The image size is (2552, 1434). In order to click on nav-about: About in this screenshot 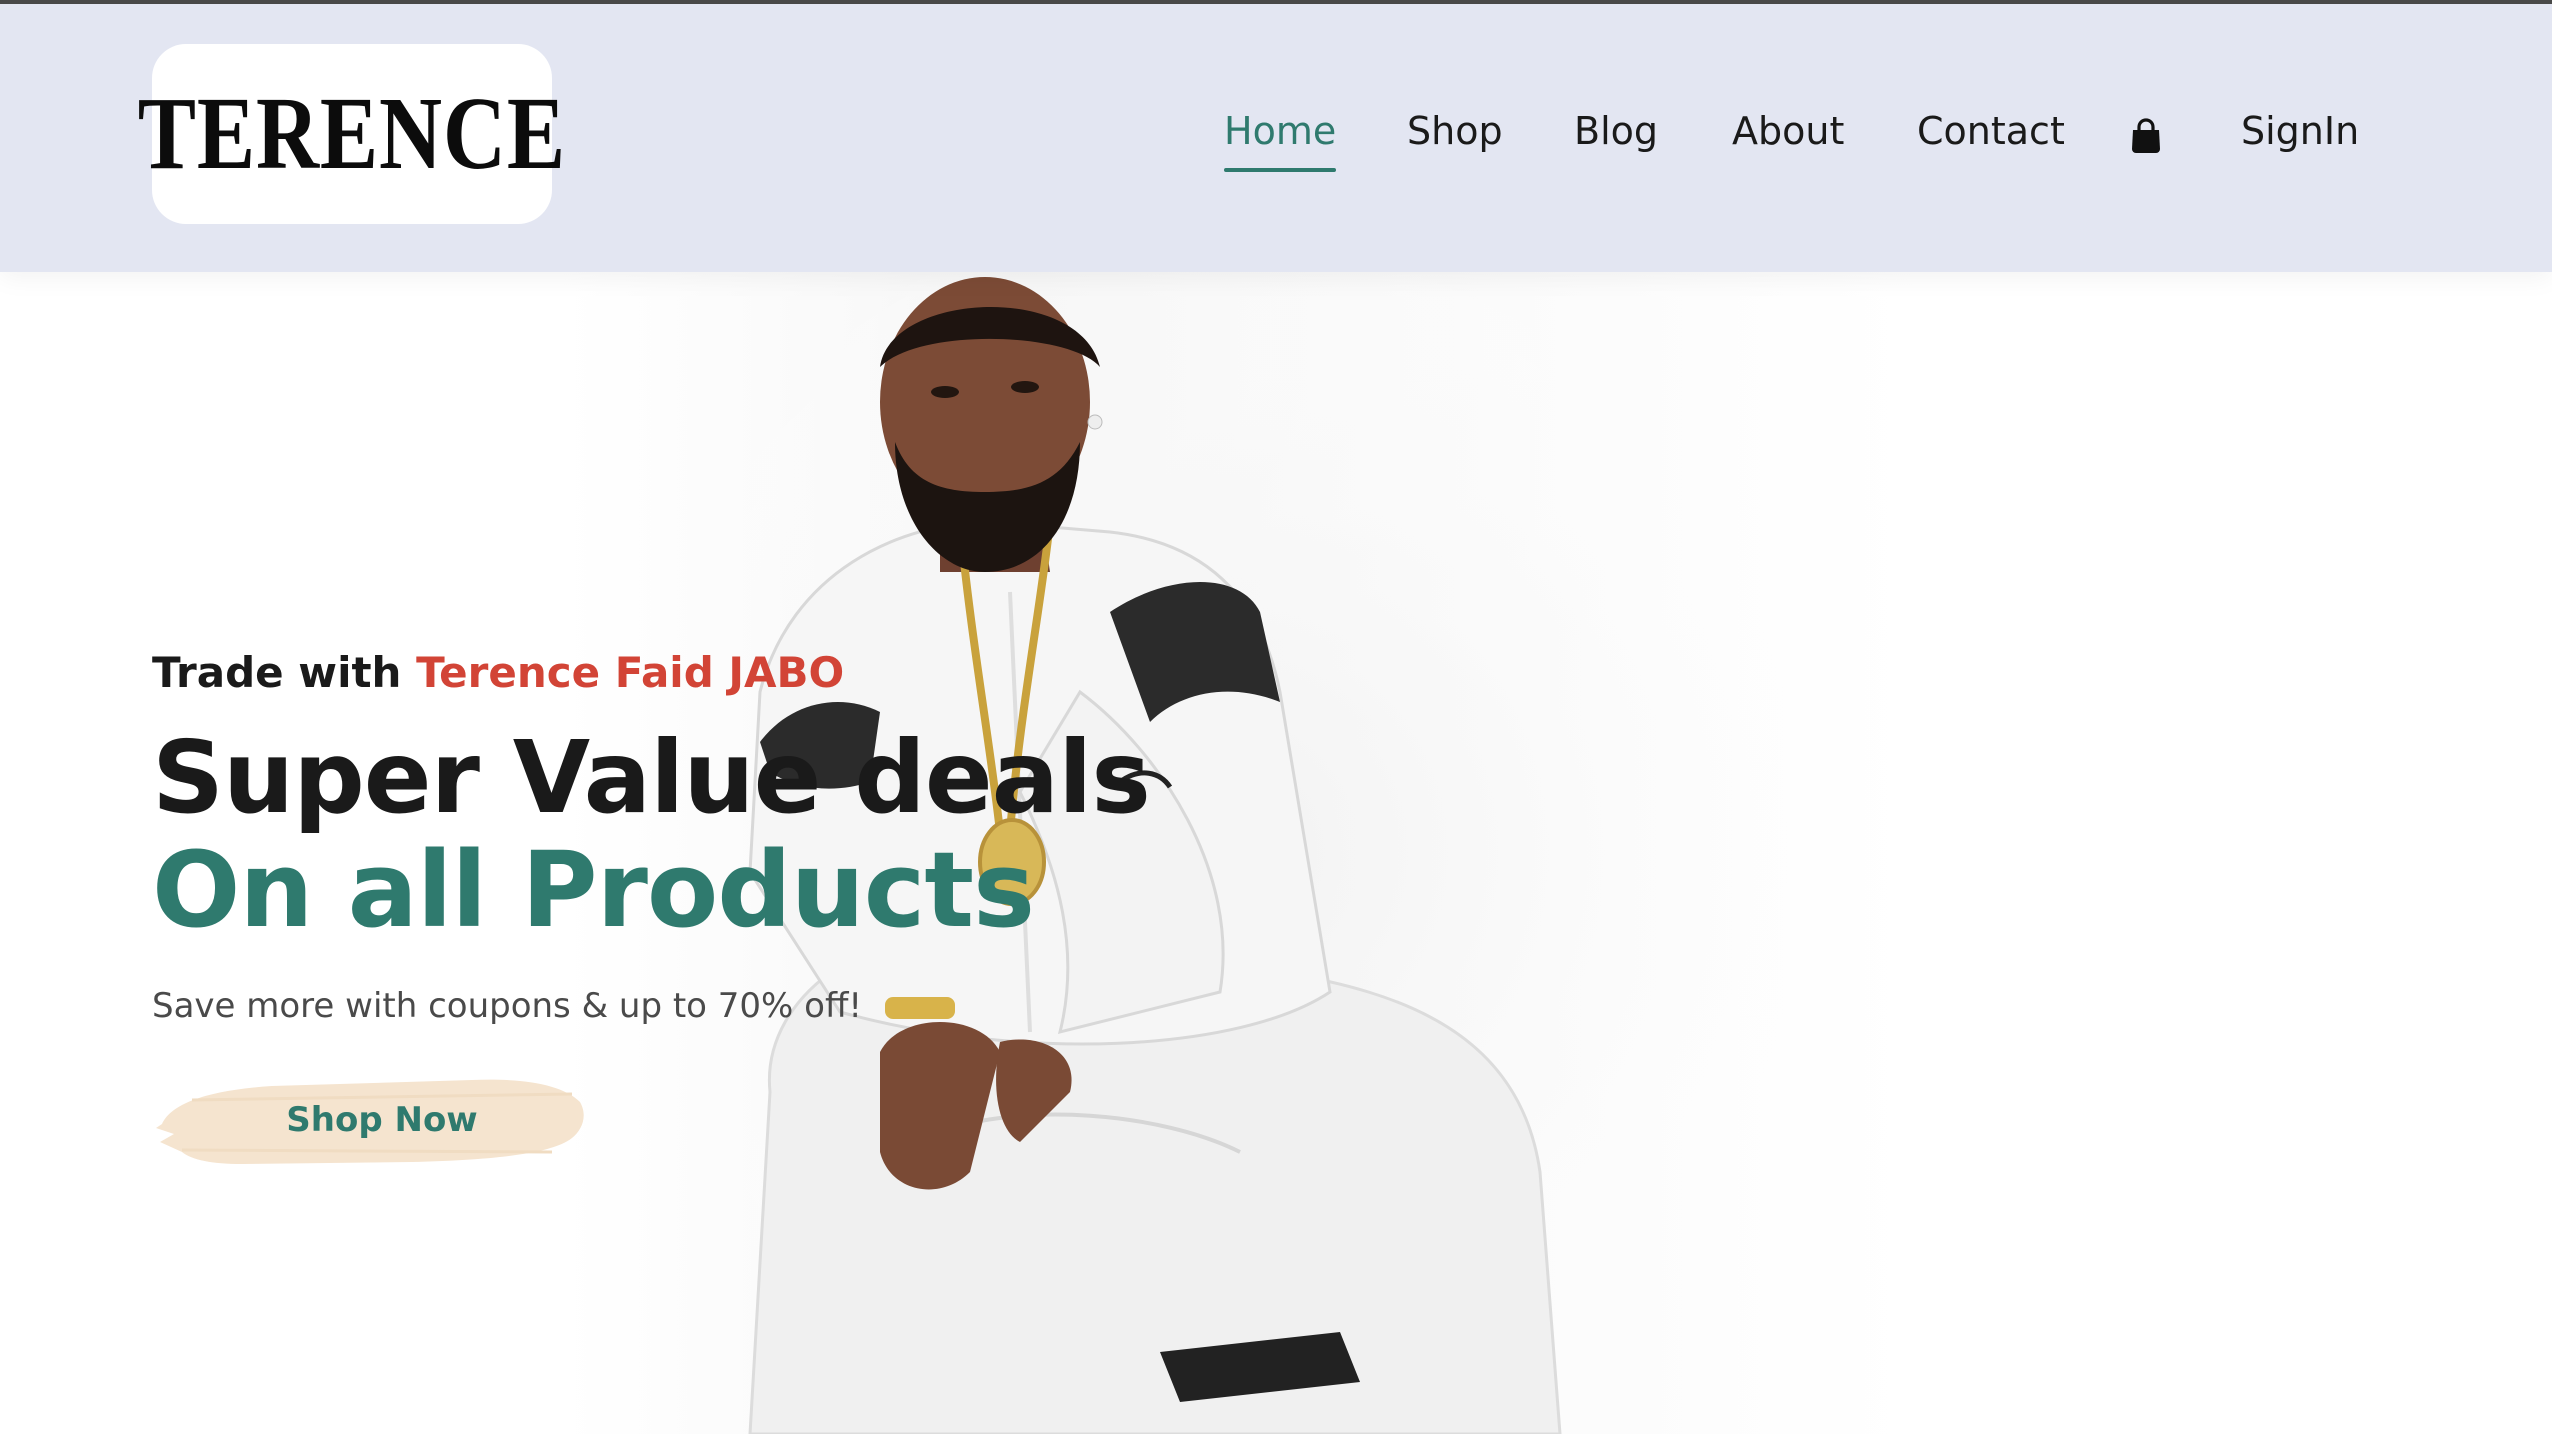, I will do `click(1788, 131)`.